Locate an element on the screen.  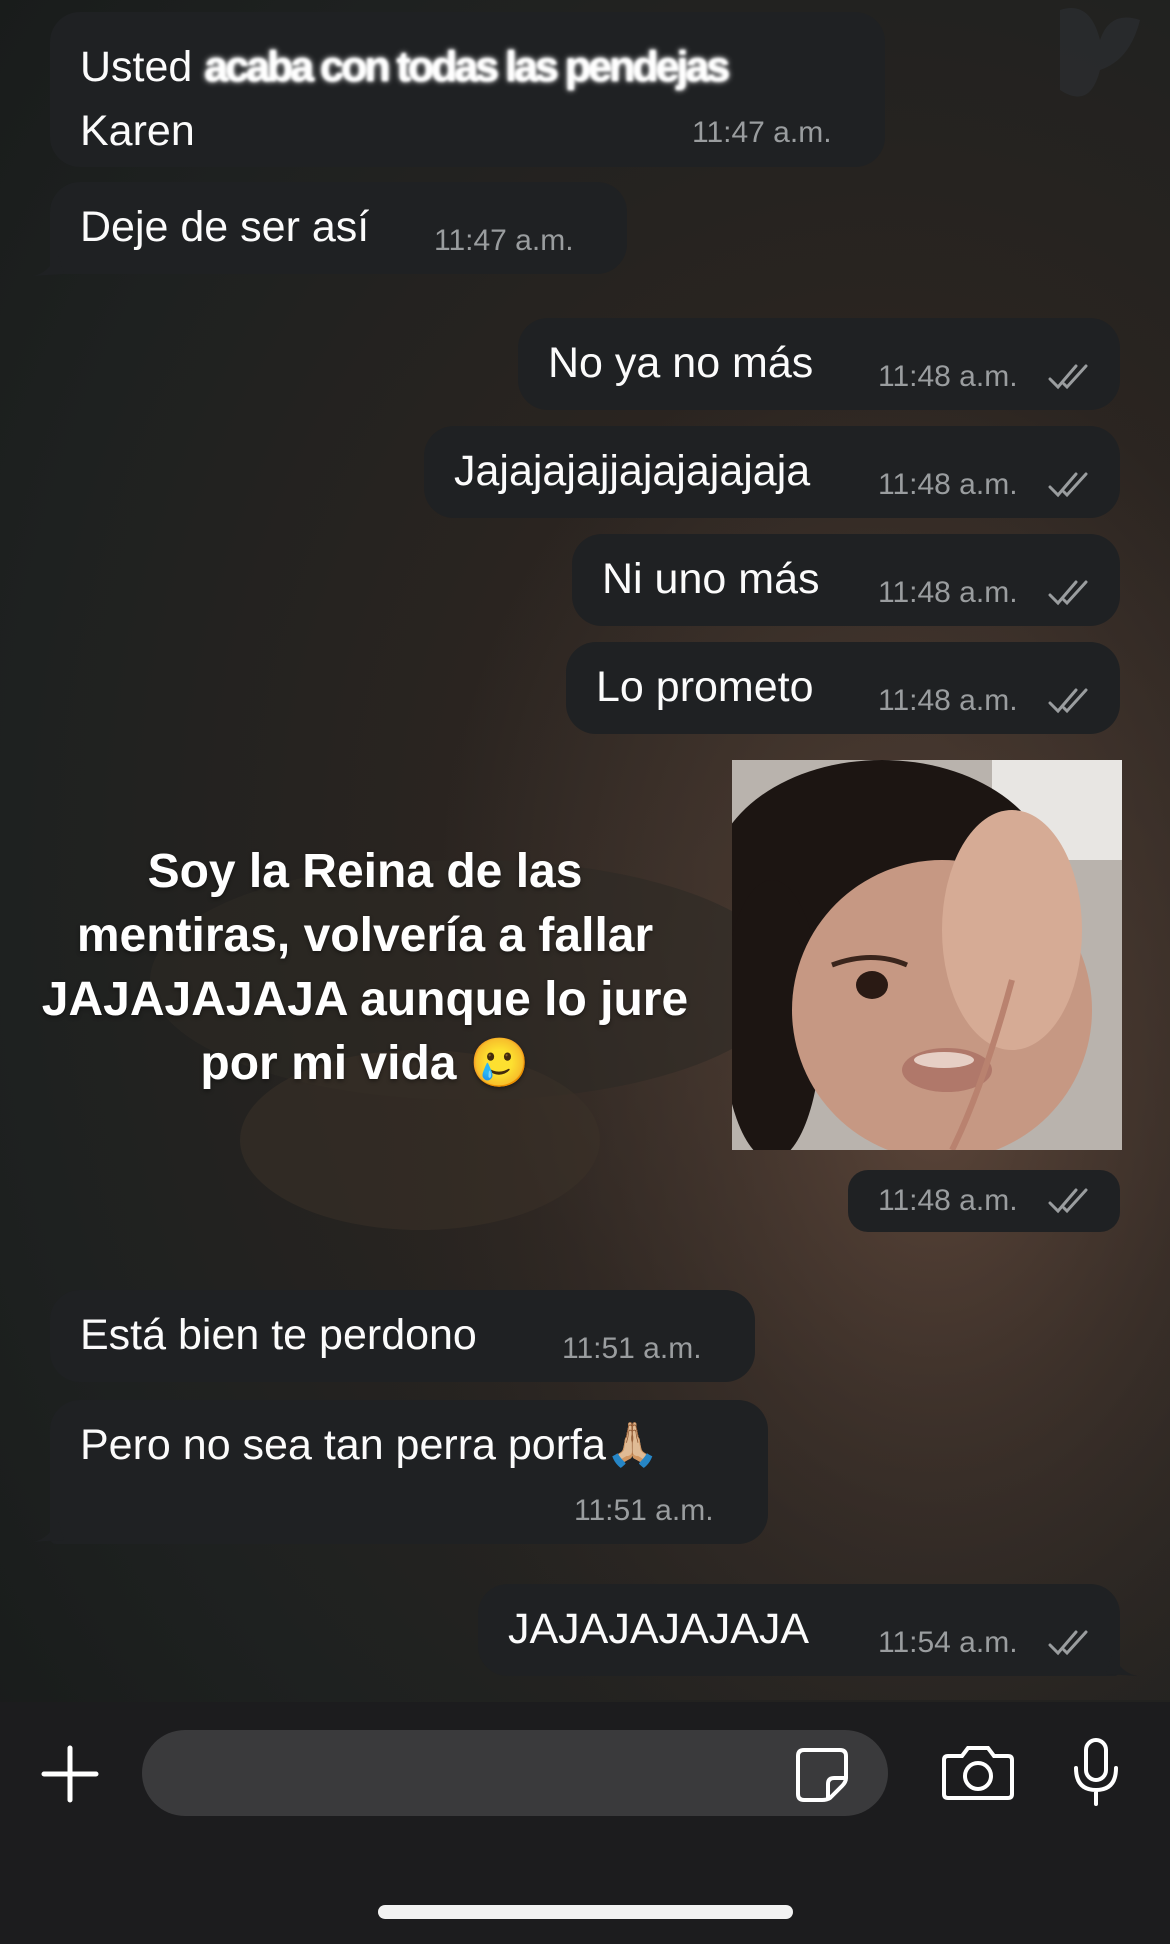
plus-icon is located at coordinates (70, 1774).